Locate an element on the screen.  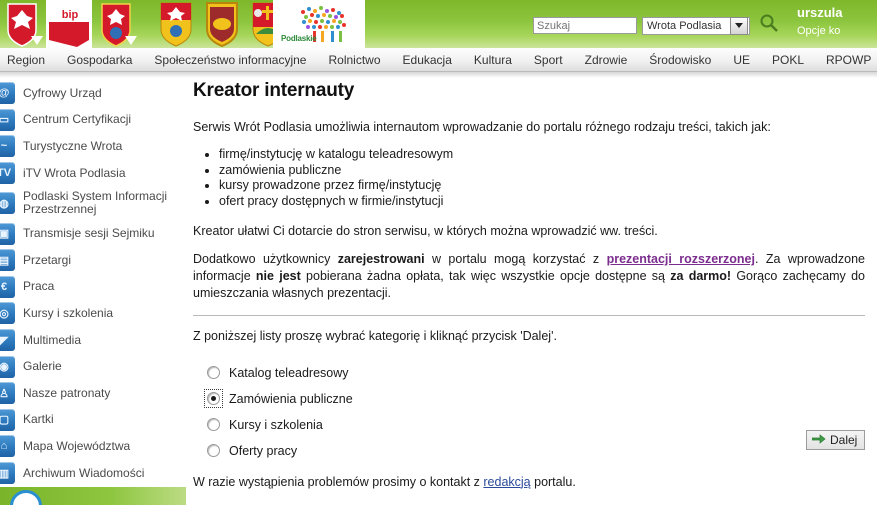
sidebar-item-przetargi: ▤ Przetargi is located at coordinates (93, 260).